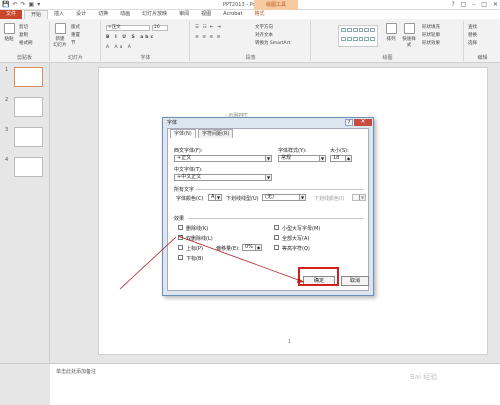 The image size is (500, 405). What do you see at coordinates (7, 130) in the screenshot?
I see `thumbnail-number: 3` at bounding box center [7, 130].